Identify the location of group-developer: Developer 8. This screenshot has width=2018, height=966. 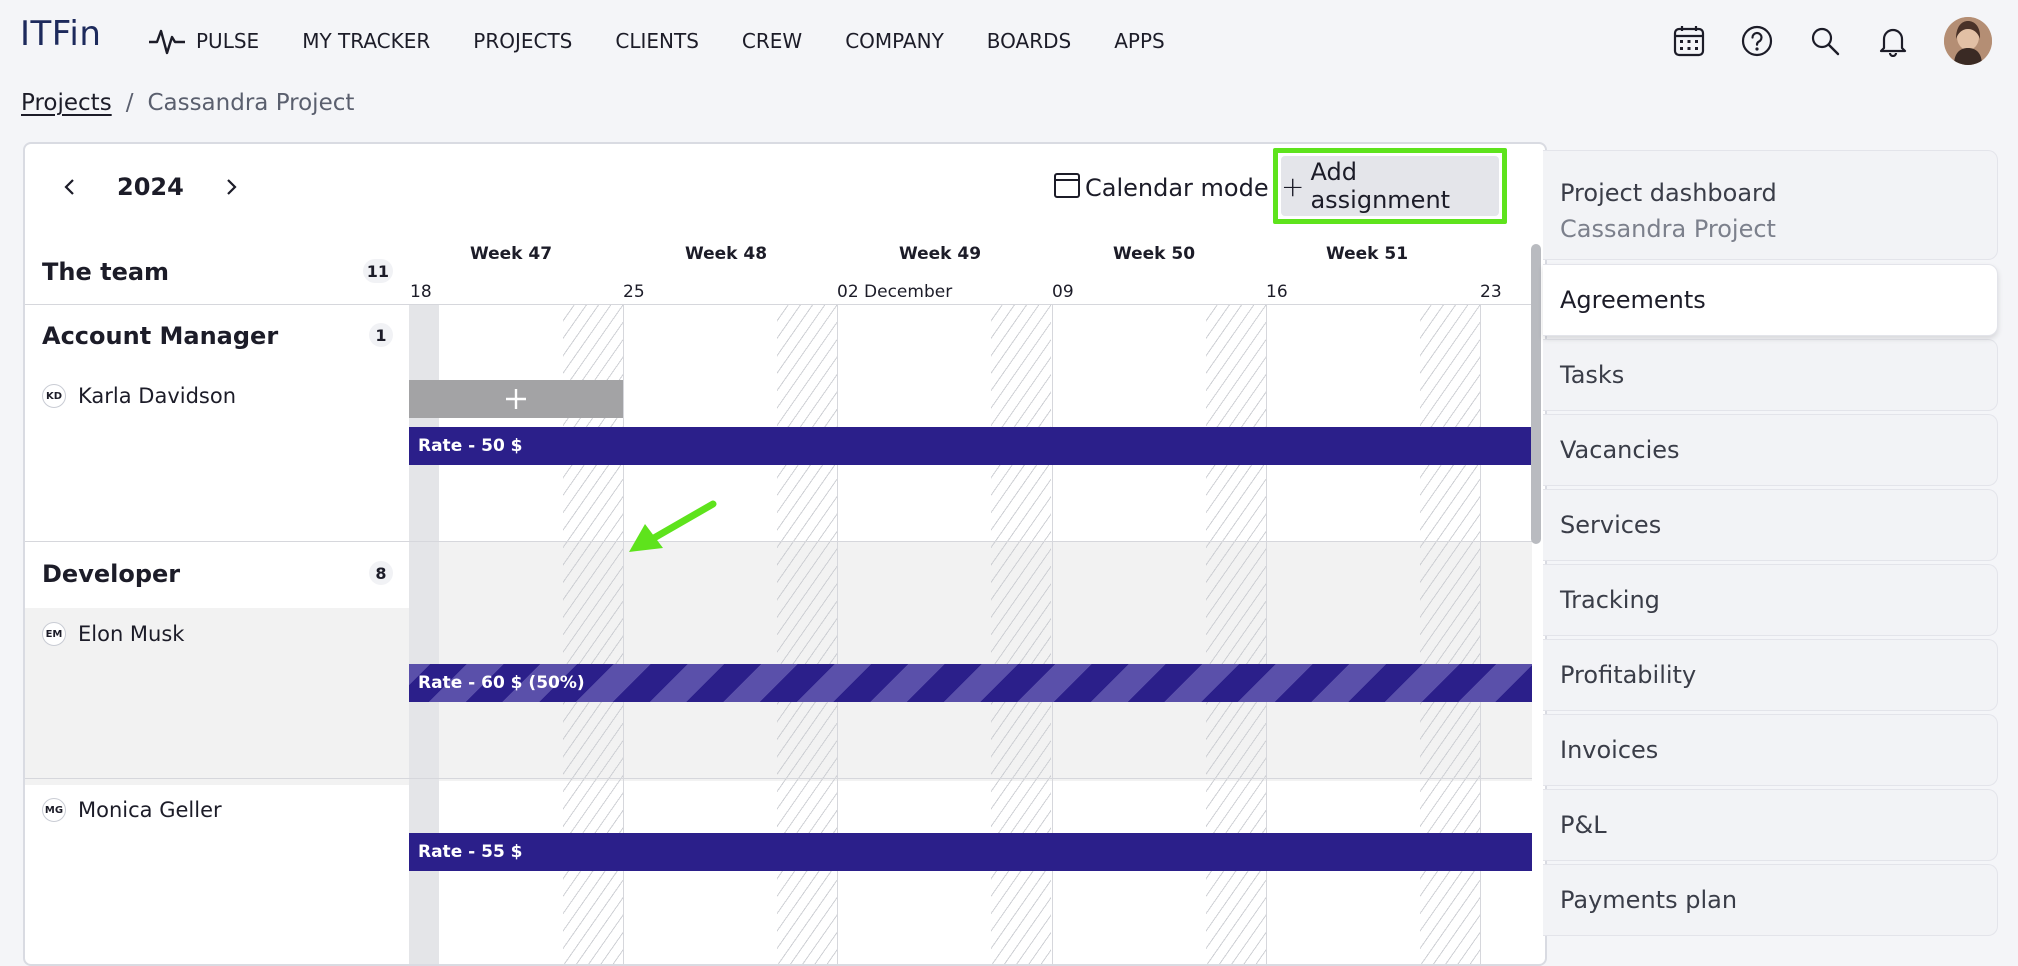
(217, 578).